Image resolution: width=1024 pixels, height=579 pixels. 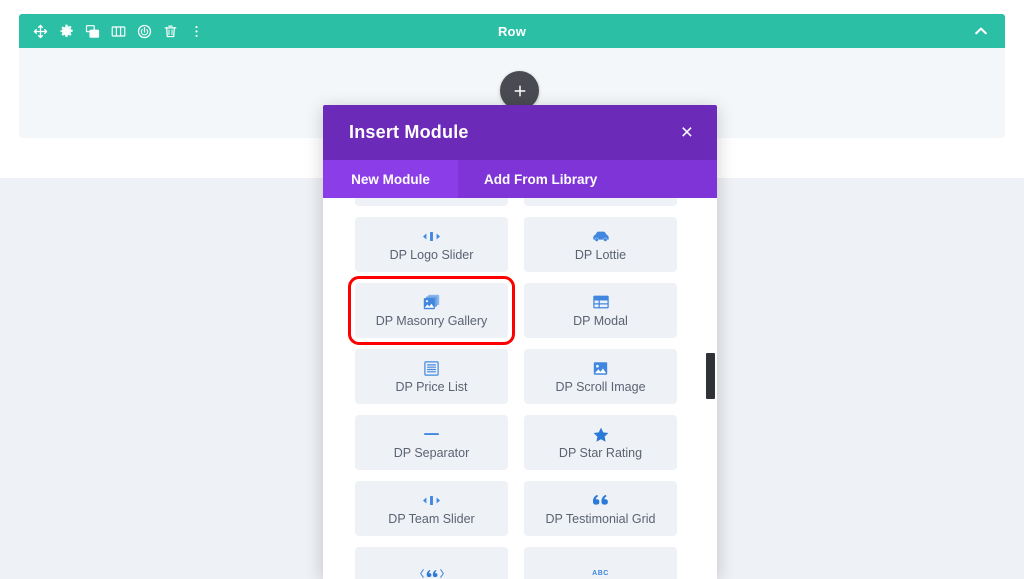 I want to click on table-icon, so click(x=600, y=302).